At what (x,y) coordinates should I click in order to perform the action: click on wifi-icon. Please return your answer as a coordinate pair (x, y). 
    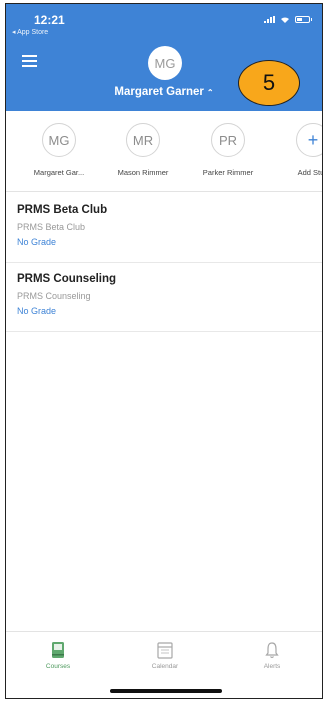
    Looking at the image, I should click on (285, 20).